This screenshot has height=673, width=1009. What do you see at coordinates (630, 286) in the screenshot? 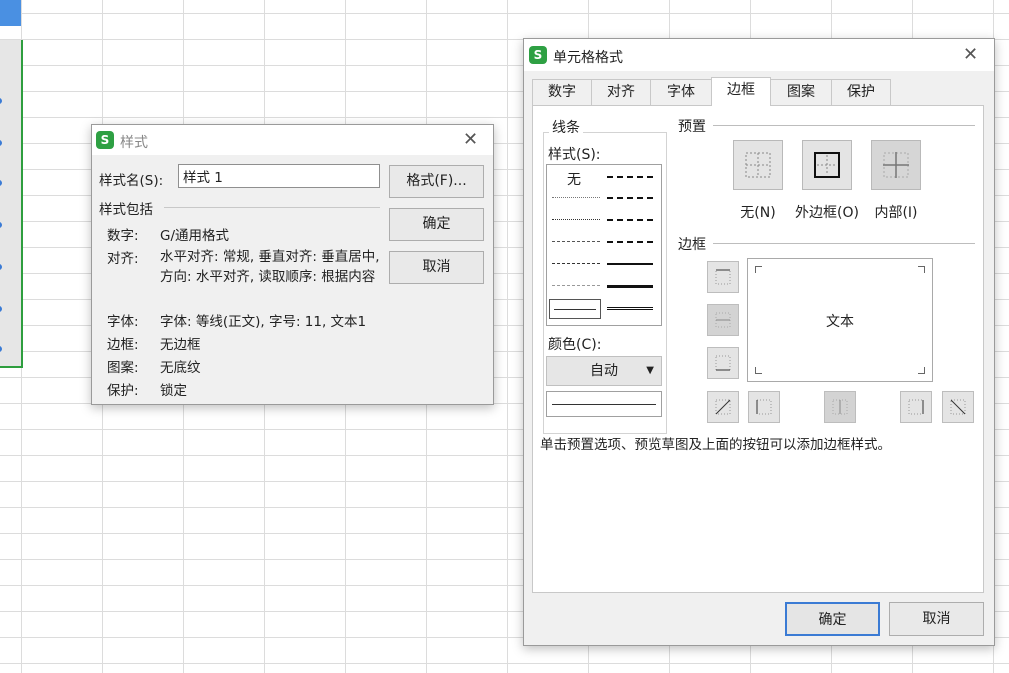
I see `line-style-thick` at bounding box center [630, 286].